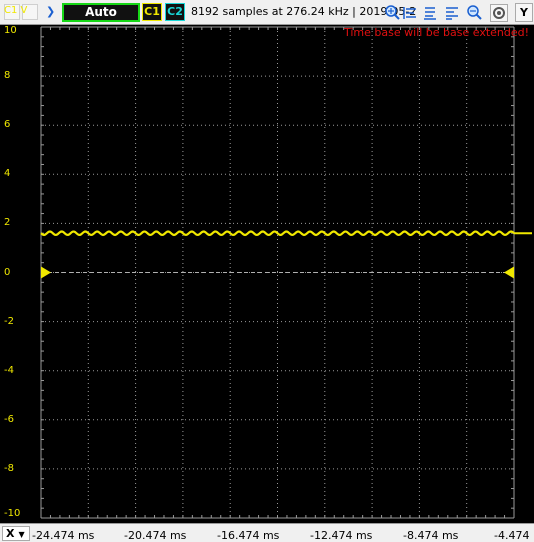 The image size is (534, 542). Describe the element at coordinates (7, 223) in the screenshot. I see `y-tick-label: 2` at that location.